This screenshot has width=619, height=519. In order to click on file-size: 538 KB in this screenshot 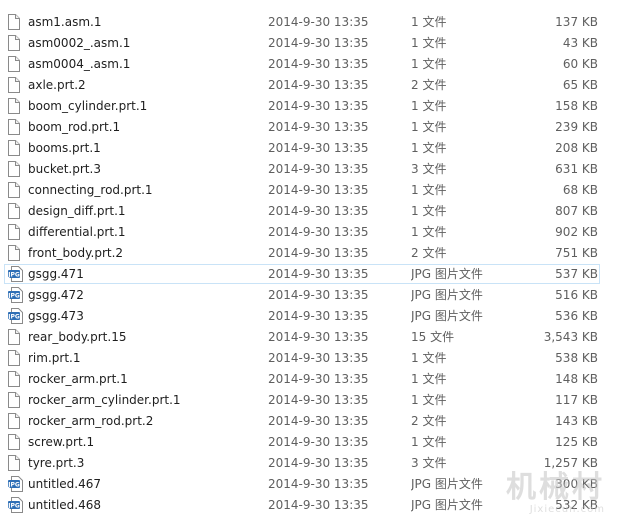, I will do `click(576, 358)`.